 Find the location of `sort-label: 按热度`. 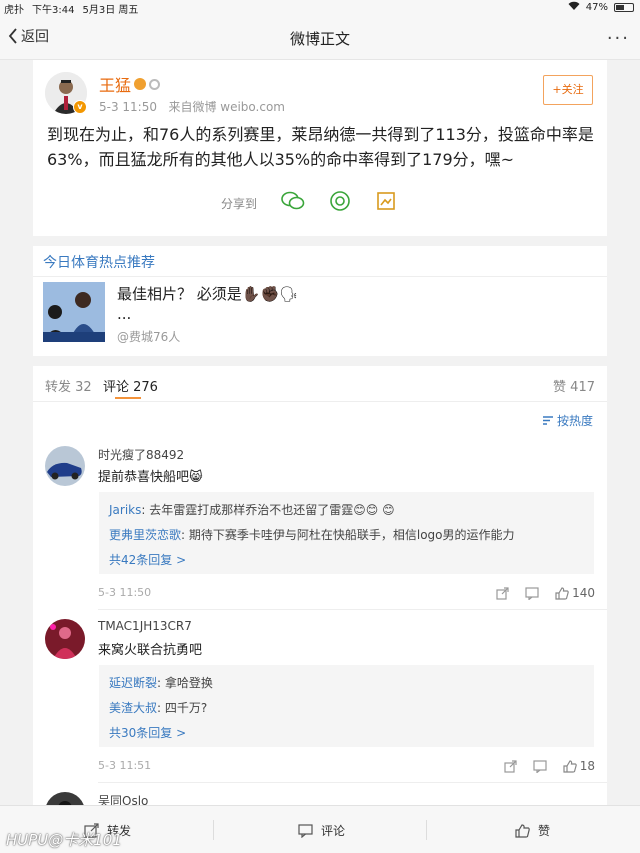

sort-label: 按热度 is located at coordinates (574, 421).